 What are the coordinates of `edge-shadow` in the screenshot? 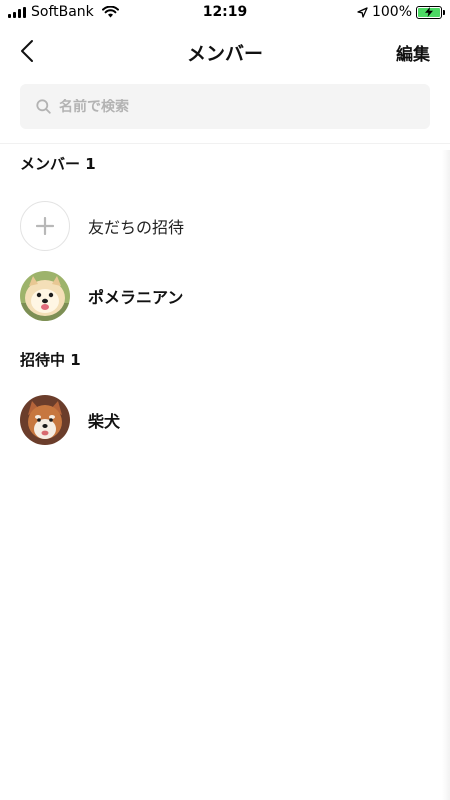 It's located at (446, 475).